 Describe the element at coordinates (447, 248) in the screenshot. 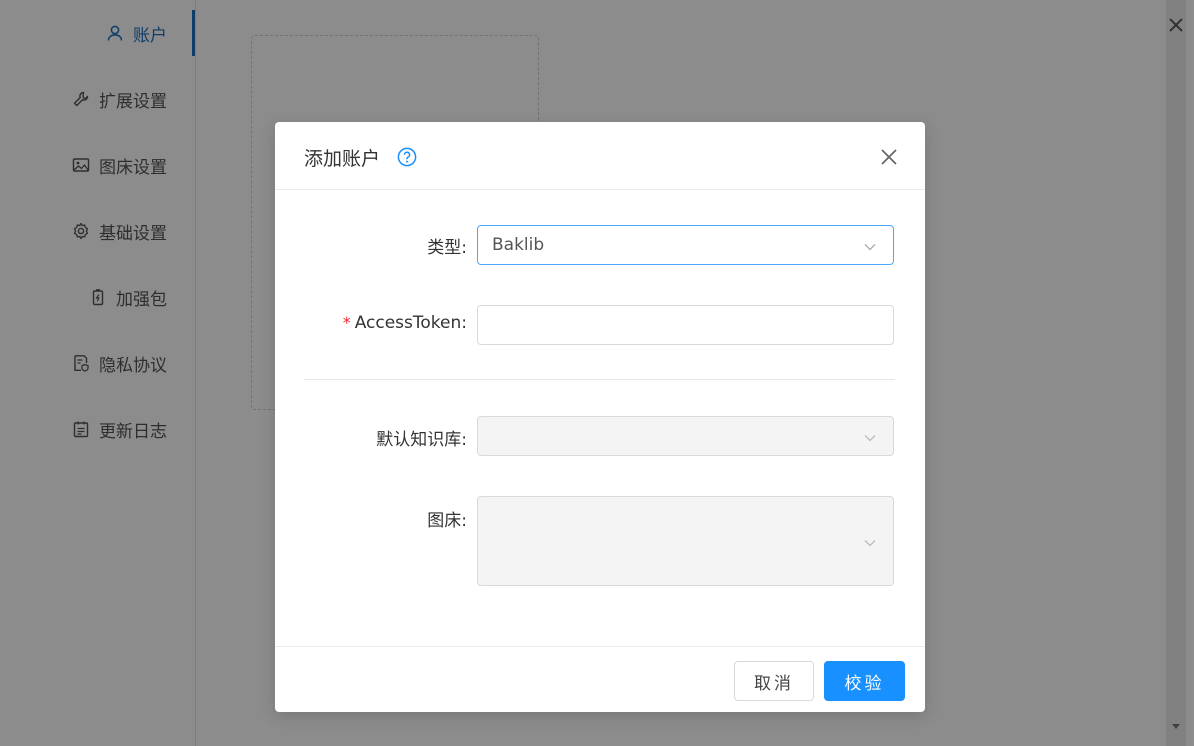

I see `type-label: 类型:` at that location.